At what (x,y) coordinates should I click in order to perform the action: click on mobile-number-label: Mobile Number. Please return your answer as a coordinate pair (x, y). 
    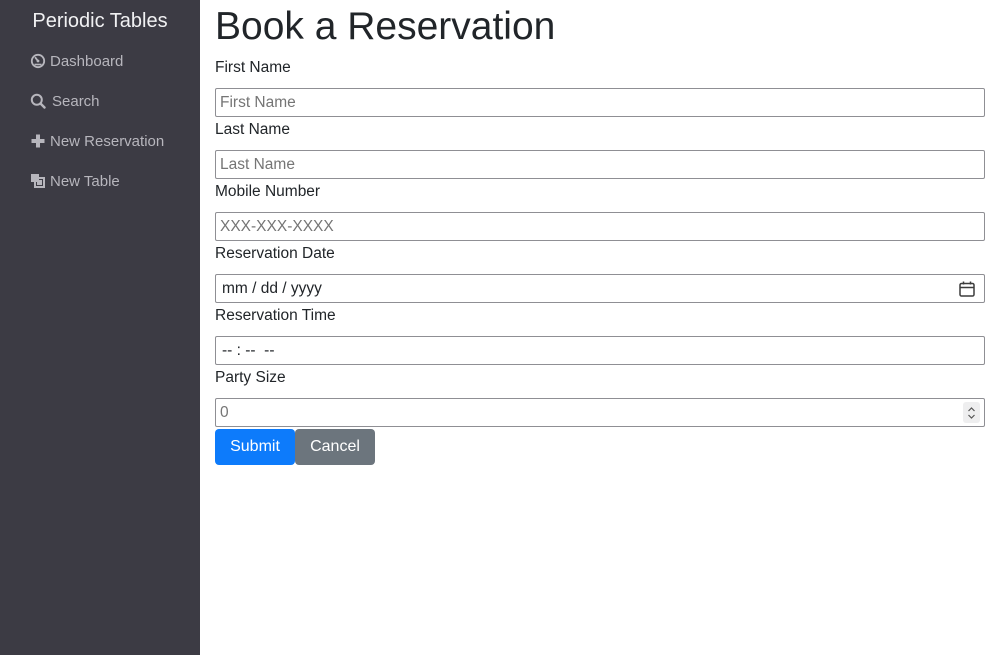
    Looking at the image, I should click on (268, 191).